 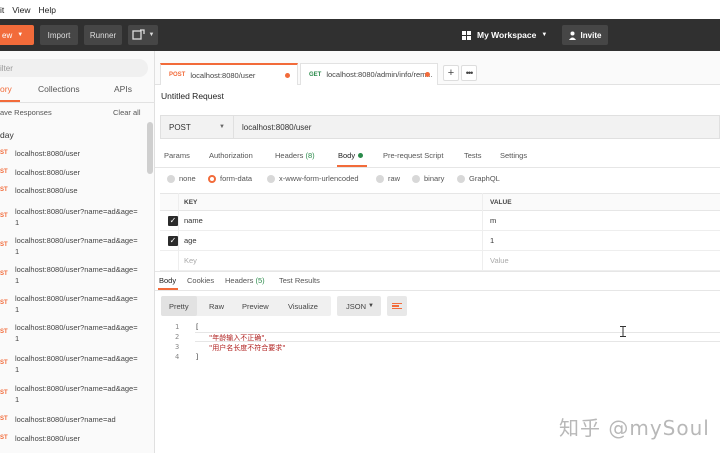 What do you see at coordinates (143, 35) in the screenshot?
I see `new-window-button: ▼` at bounding box center [143, 35].